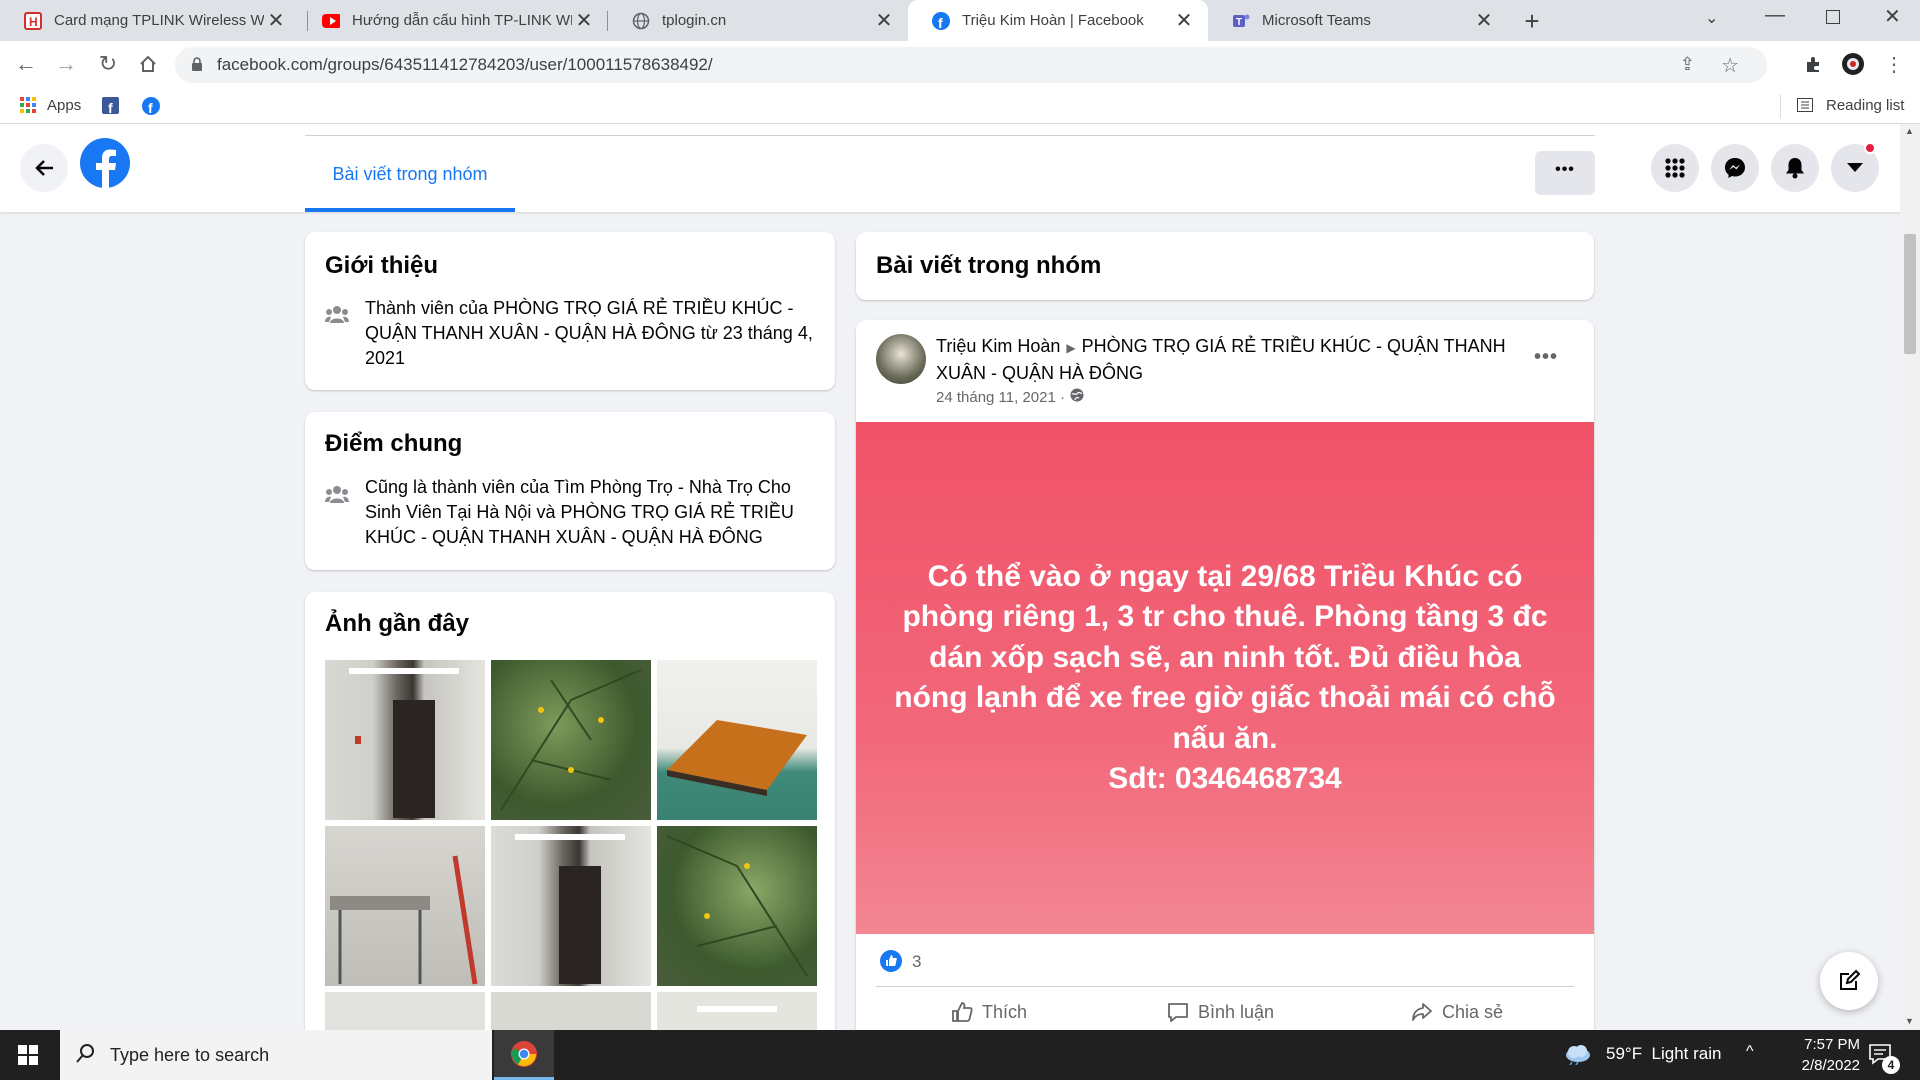 The width and height of the screenshot is (1920, 1080). I want to click on close-window-button: ✕, so click(1892, 16).